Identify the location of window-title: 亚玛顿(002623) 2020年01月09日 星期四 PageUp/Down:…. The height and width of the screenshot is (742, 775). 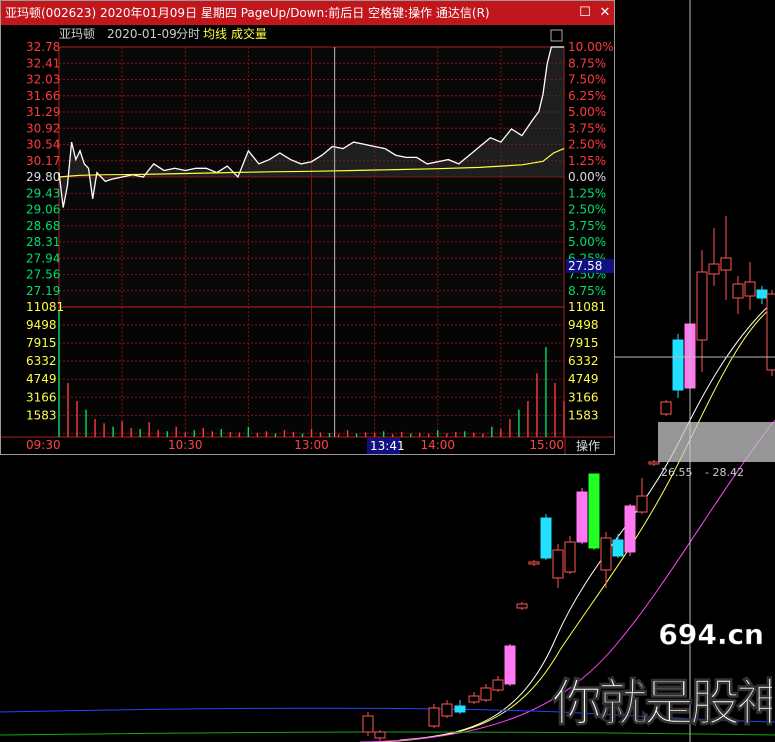
(247, 13).